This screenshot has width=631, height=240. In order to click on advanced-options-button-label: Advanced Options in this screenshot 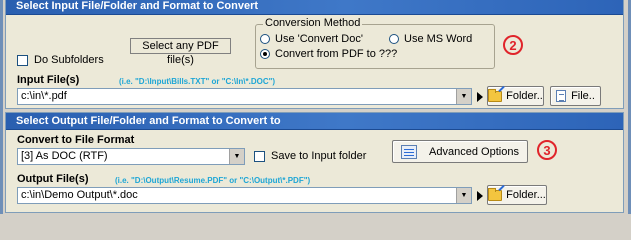, I will do `click(474, 151)`.